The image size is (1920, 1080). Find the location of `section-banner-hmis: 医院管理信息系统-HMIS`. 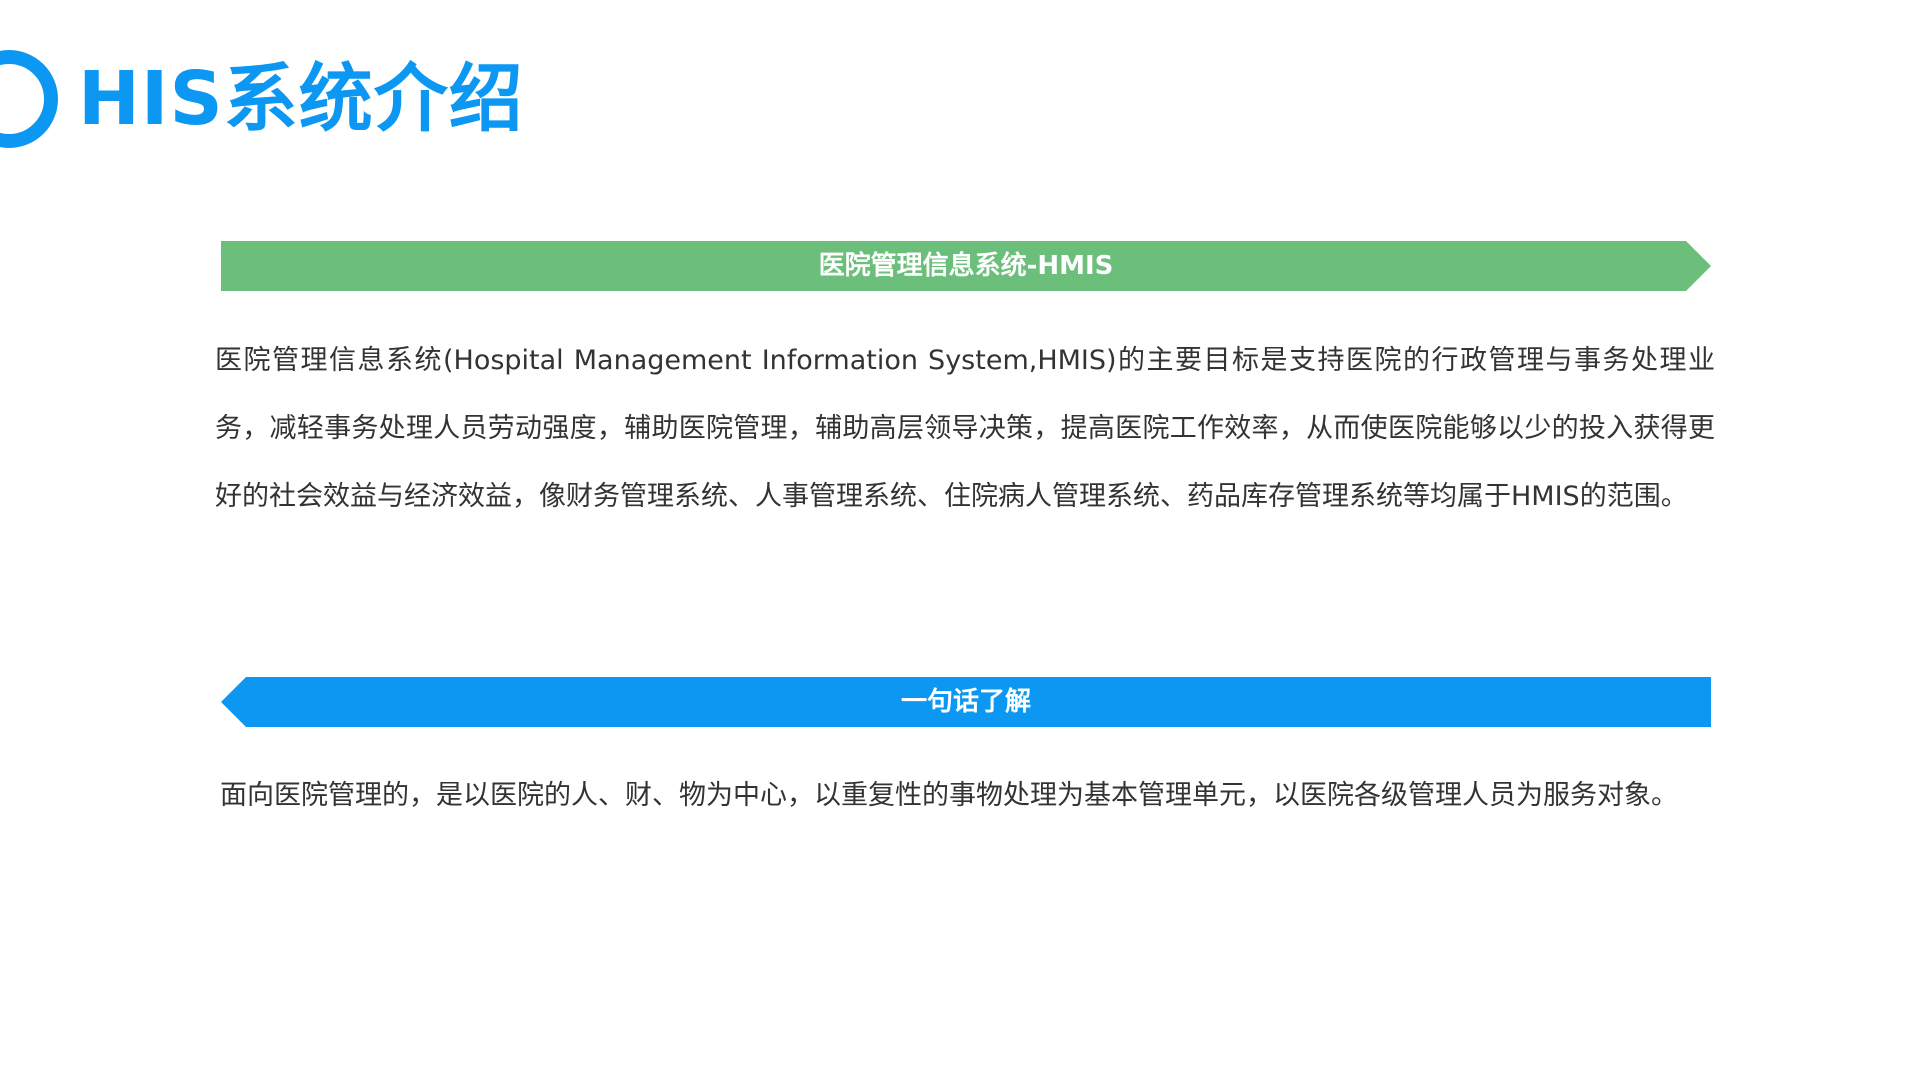

section-banner-hmis: 医院管理信息系统-HMIS is located at coordinates (966, 266).